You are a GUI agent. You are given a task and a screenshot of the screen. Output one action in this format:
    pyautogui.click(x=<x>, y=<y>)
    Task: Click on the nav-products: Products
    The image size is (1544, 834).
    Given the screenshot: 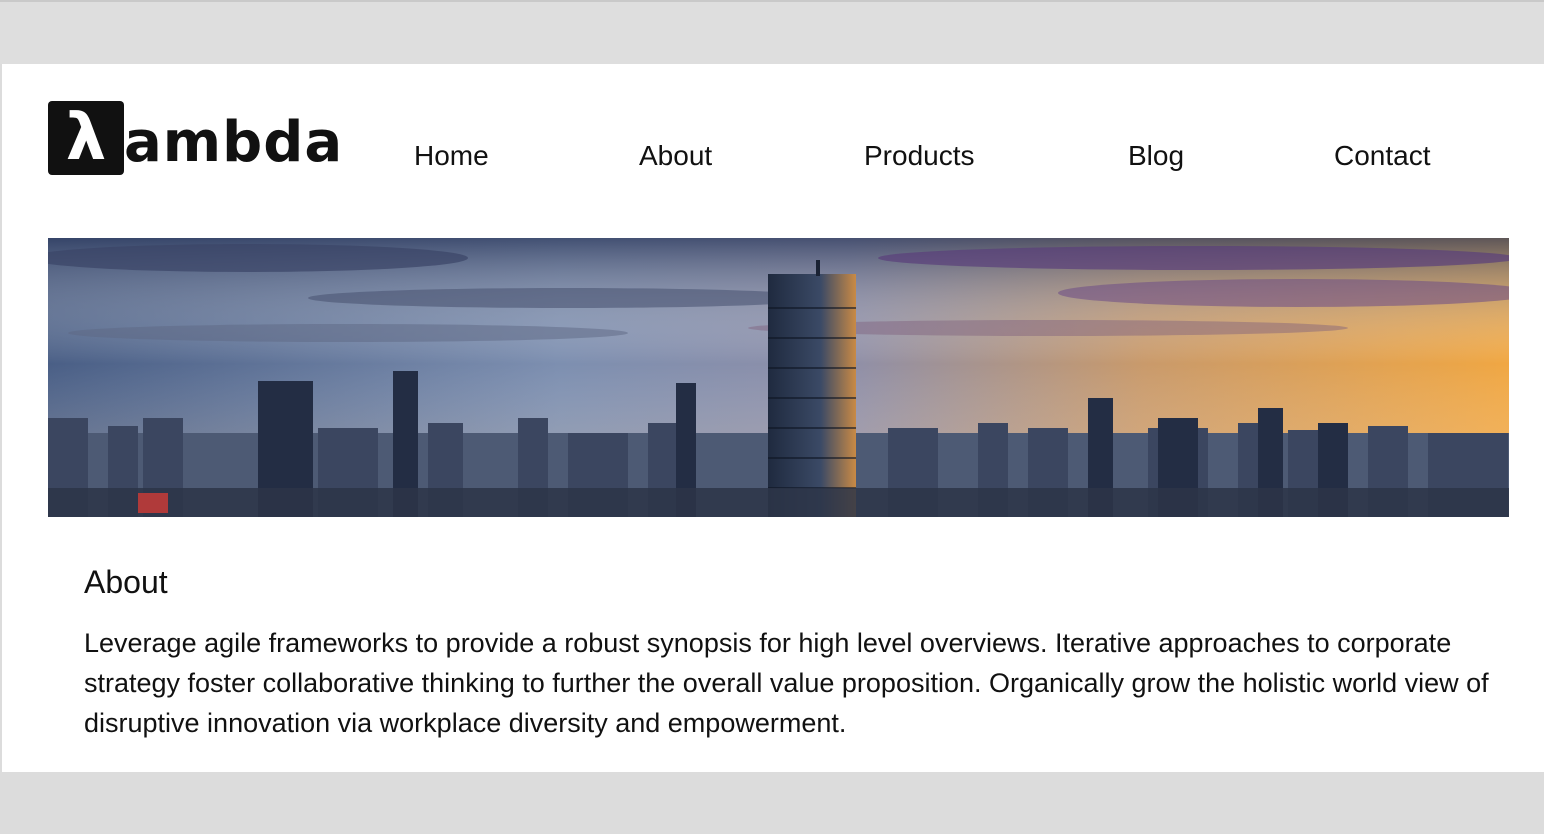 What is the action you would take?
    pyautogui.click(x=919, y=156)
    